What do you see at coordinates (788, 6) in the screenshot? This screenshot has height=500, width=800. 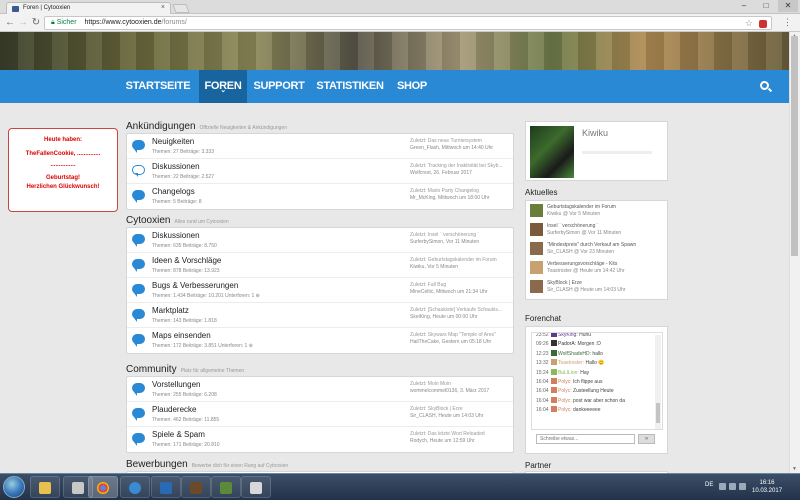 I see `close-window-button: ✕` at bounding box center [788, 6].